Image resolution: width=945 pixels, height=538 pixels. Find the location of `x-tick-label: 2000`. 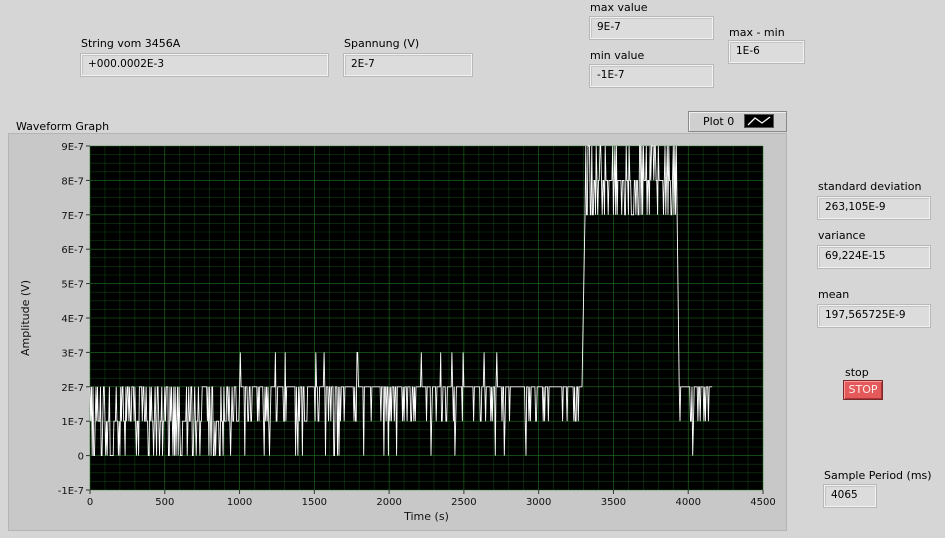

x-tick-label: 2000 is located at coordinates (388, 502).